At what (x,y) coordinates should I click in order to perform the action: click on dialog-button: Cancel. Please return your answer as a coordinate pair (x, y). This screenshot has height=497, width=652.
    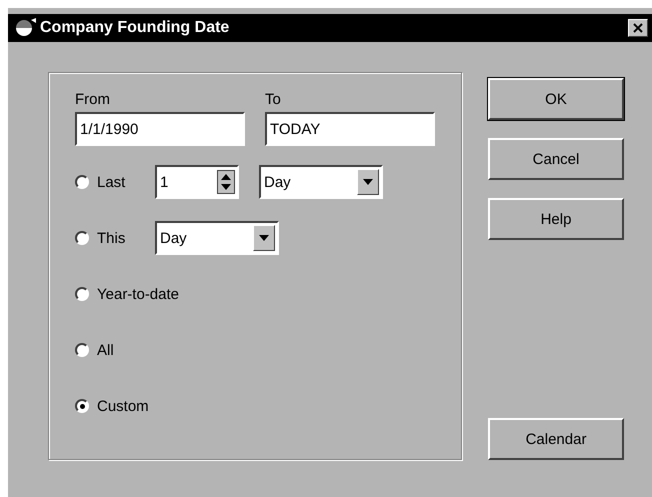
    Looking at the image, I should click on (556, 159).